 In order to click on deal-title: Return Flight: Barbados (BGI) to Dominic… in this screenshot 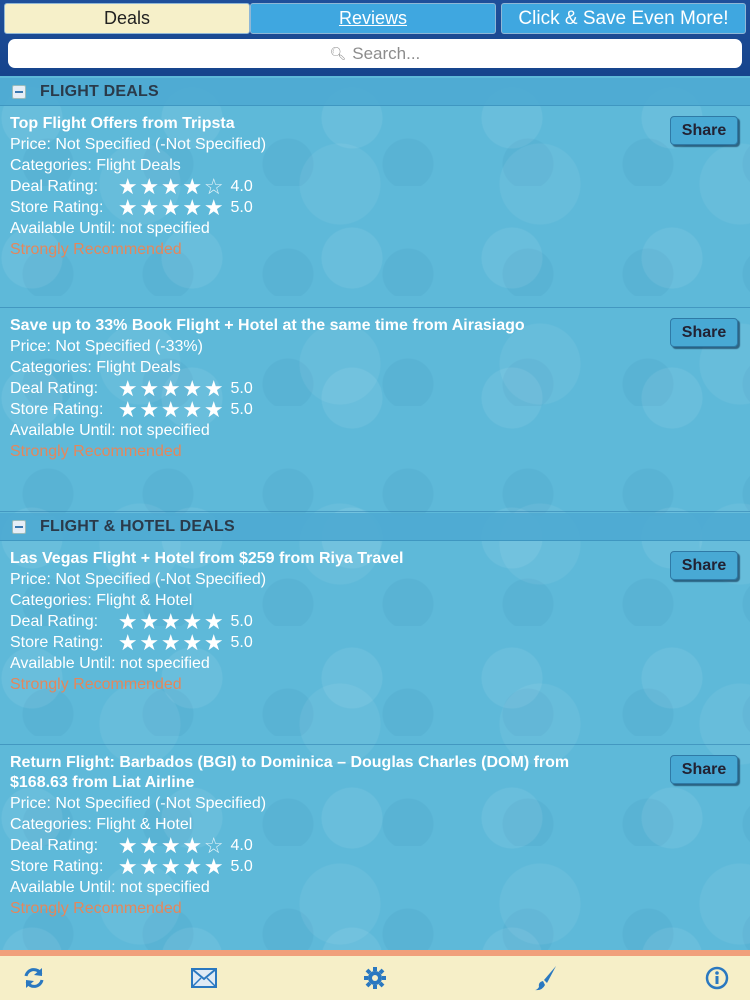, I will do `click(290, 762)`.